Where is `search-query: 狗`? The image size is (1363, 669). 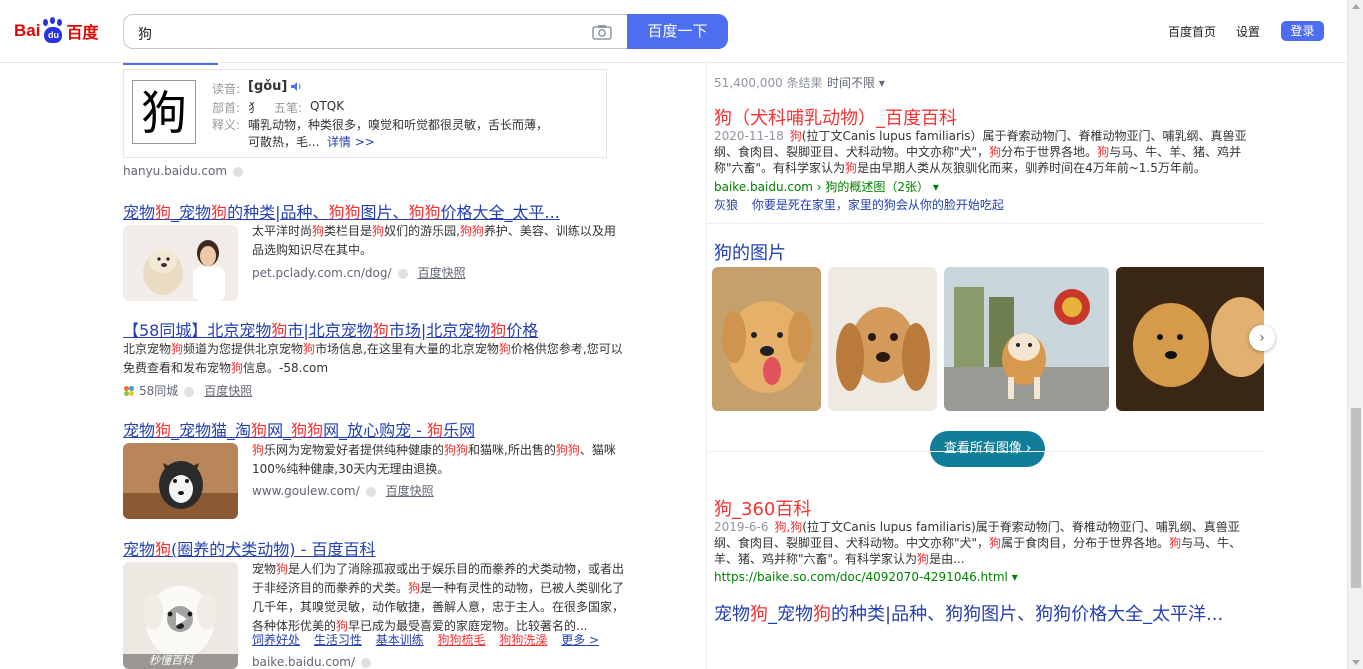
search-query: 狗 is located at coordinates (145, 35).